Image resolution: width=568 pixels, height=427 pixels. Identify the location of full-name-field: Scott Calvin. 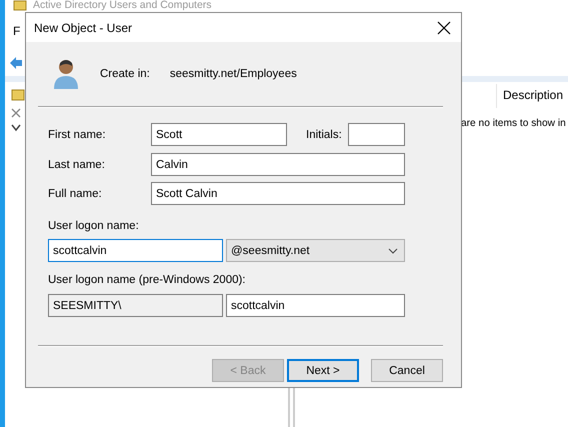
(278, 193).